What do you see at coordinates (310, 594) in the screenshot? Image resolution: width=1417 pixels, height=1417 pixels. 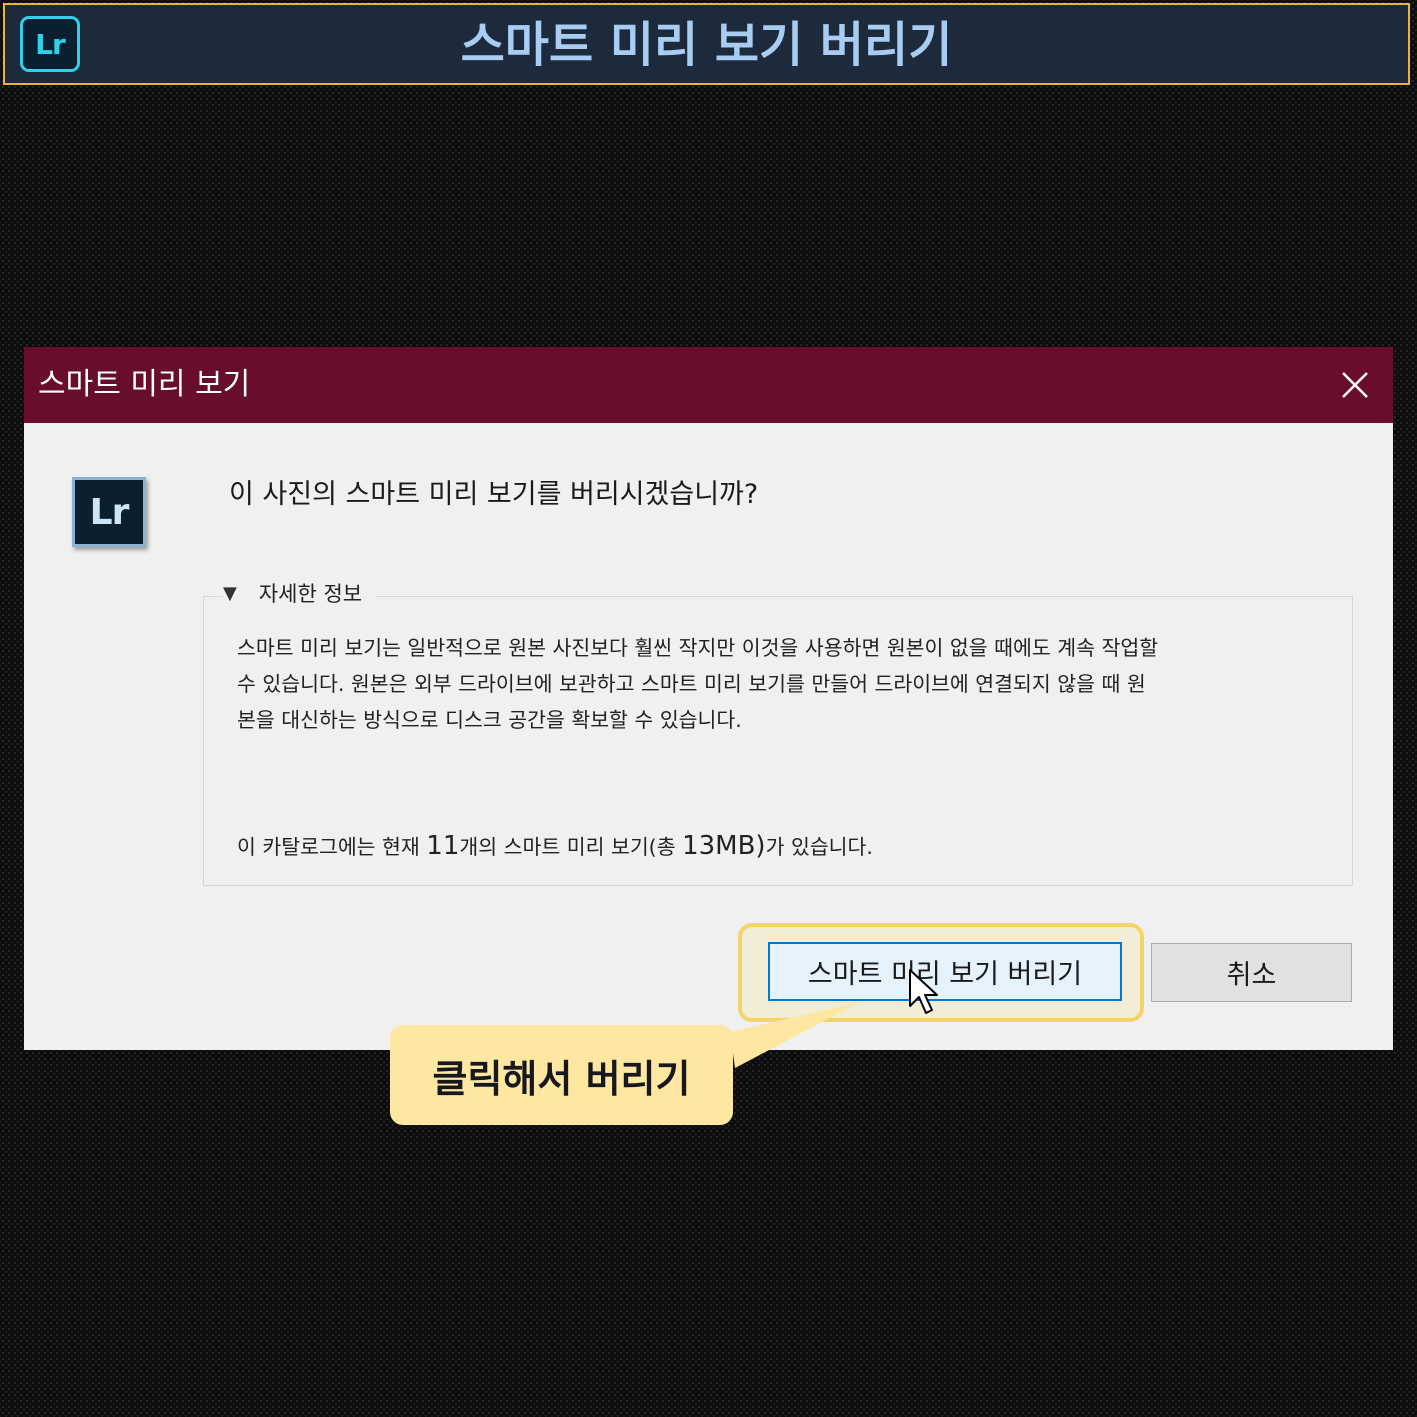 I see `details-label: 자세한 정보` at bounding box center [310, 594].